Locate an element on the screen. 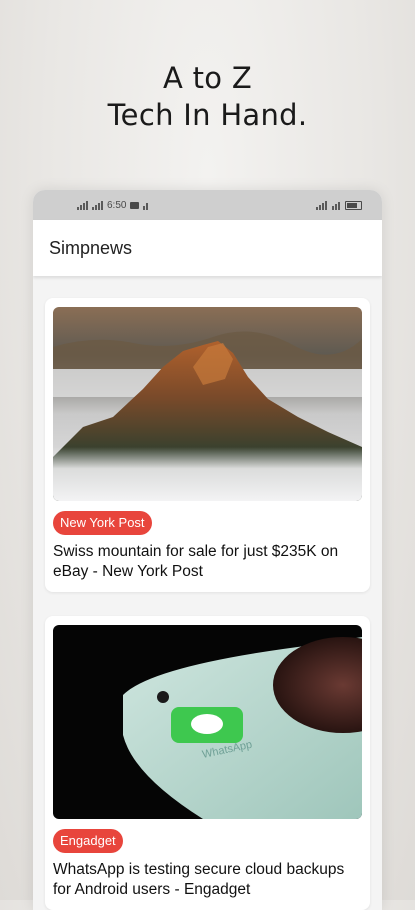  status-bar-left: 6:50 is located at coordinates (113, 205).